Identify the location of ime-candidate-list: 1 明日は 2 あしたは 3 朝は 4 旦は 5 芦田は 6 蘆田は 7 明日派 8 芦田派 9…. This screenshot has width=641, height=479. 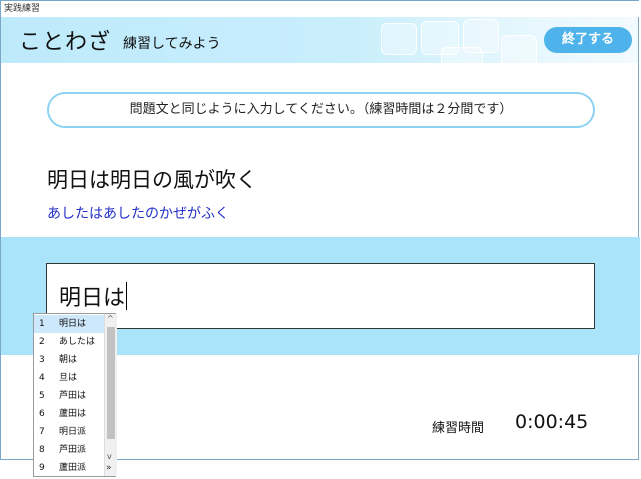
(75, 395).